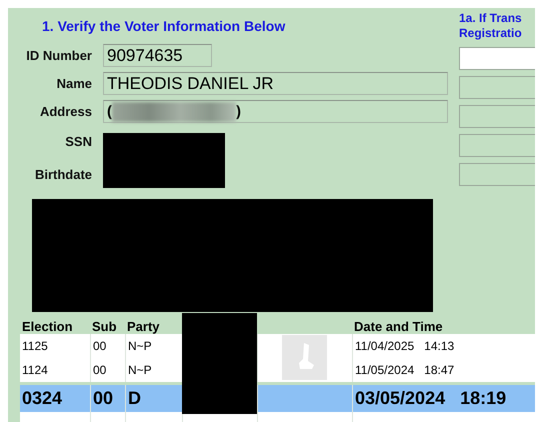 The image size is (545, 422). Describe the element at coordinates (104, 326) in the screenshot. I see `column-header: Sub` at that location.